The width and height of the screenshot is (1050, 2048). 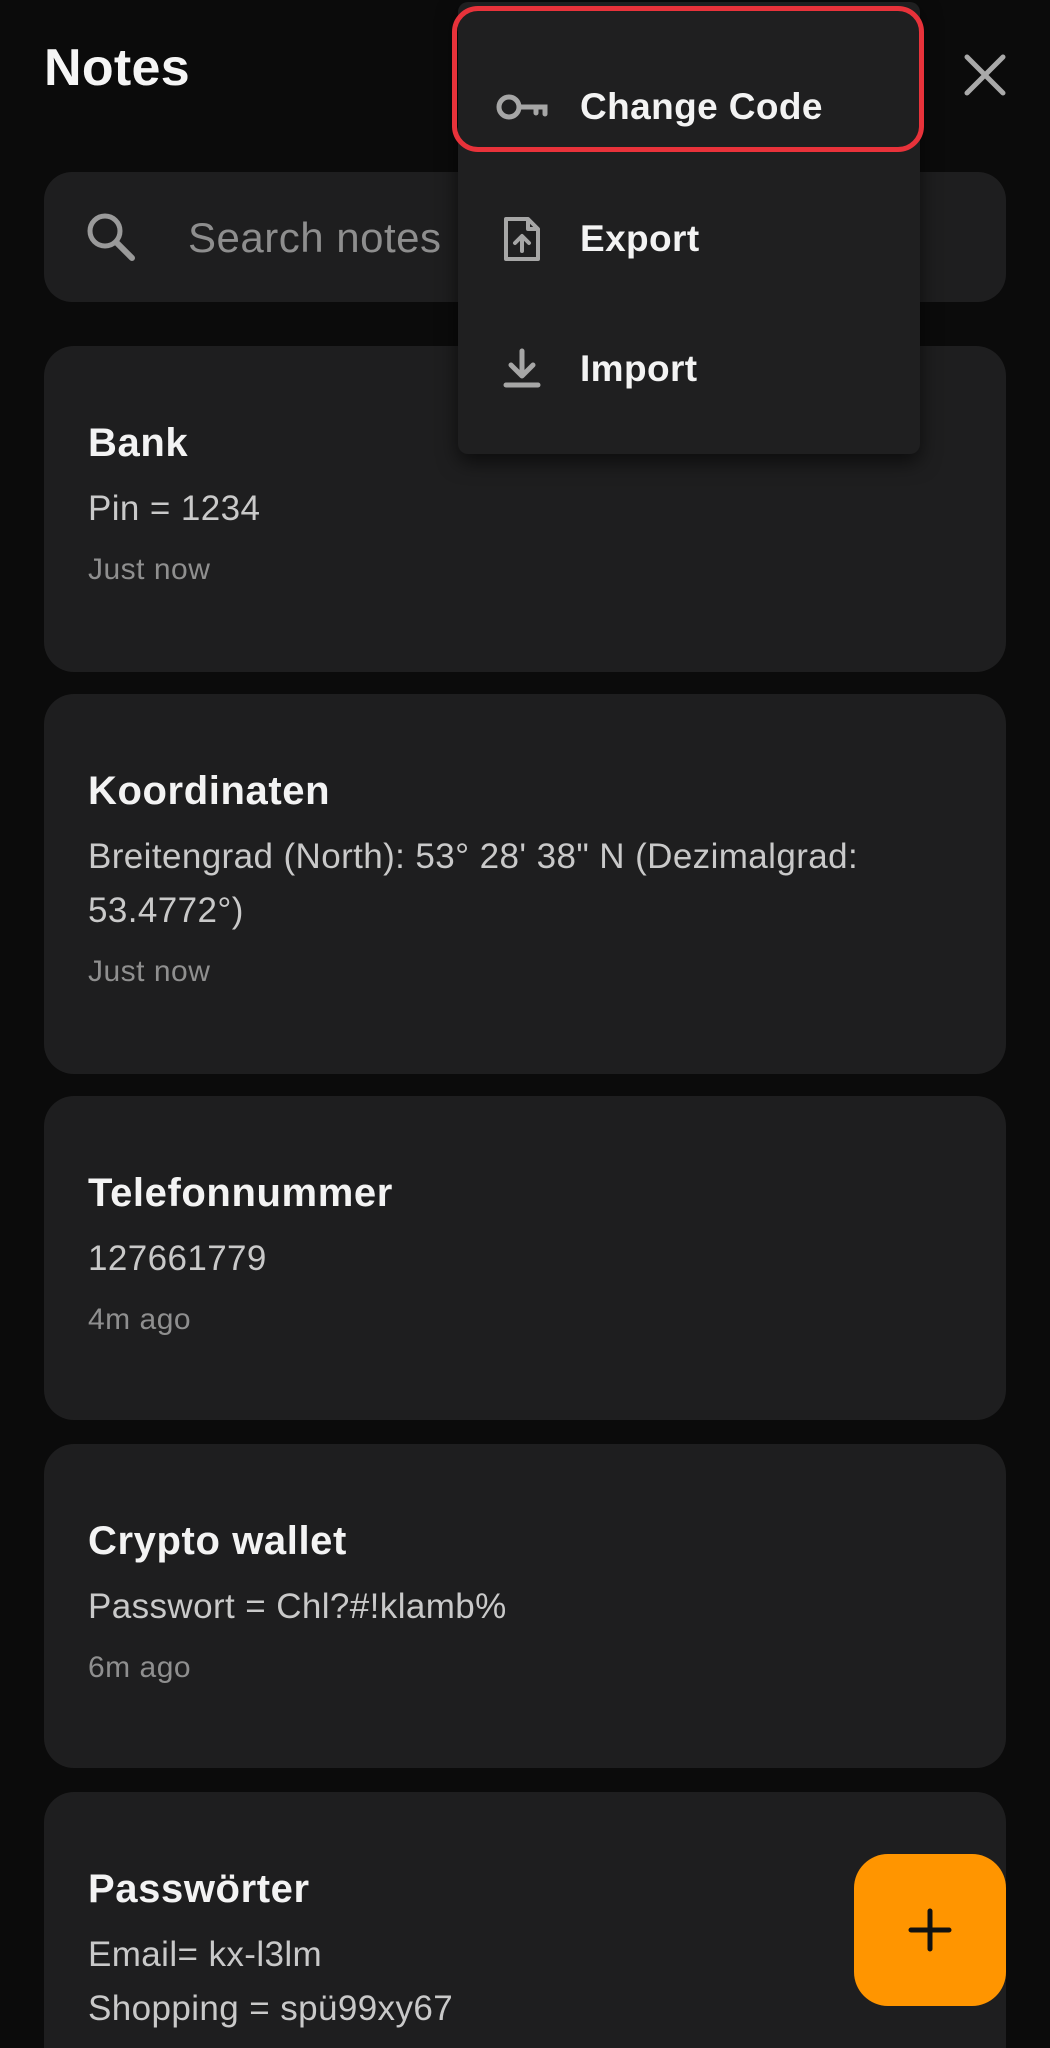 I want to click on add-note-button, so click(x=930, y=1930).